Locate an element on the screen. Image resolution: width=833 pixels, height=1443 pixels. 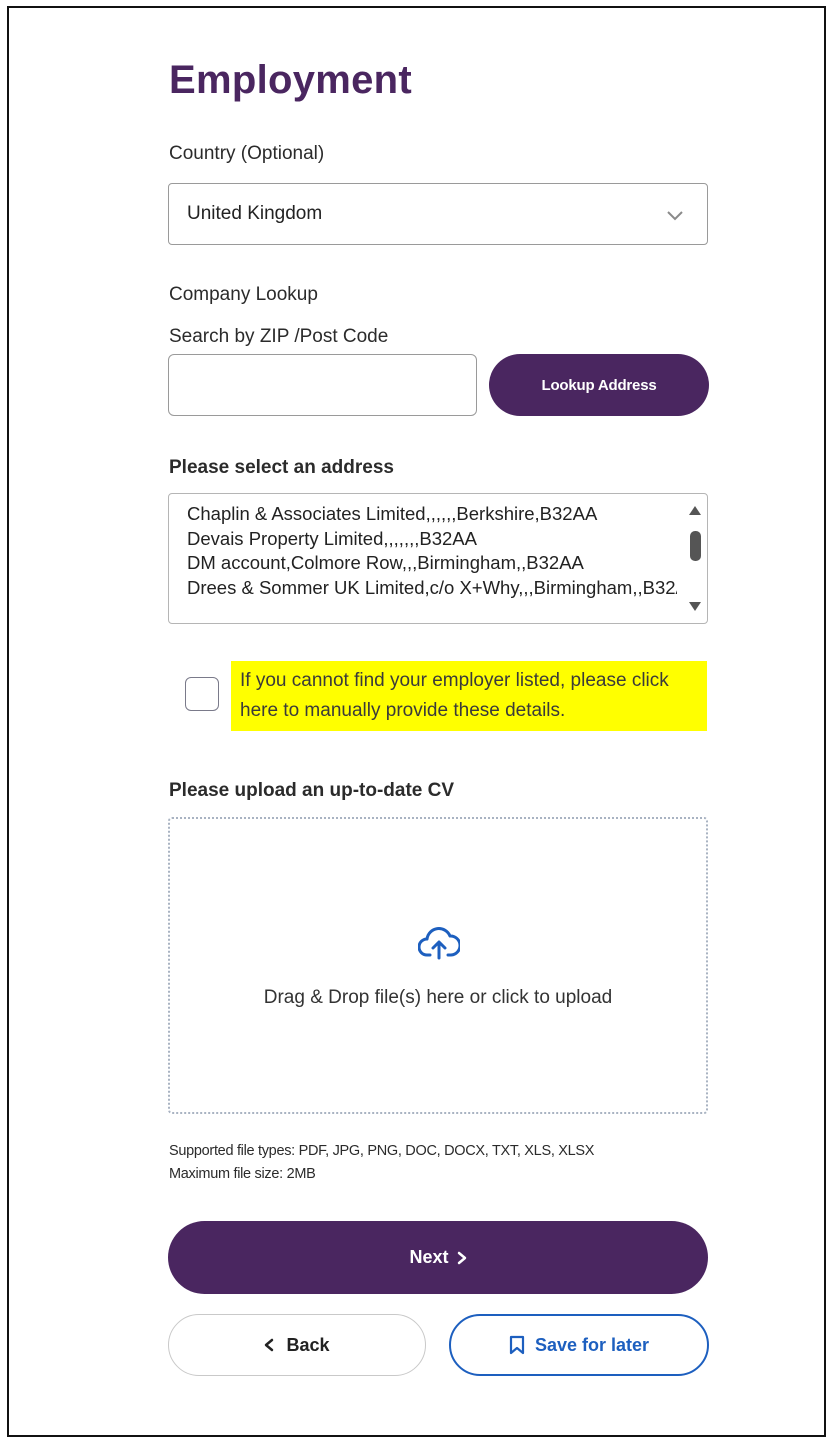
zip-search-label: Search by ZIP /Post Code is located at coordinates (279, 336).